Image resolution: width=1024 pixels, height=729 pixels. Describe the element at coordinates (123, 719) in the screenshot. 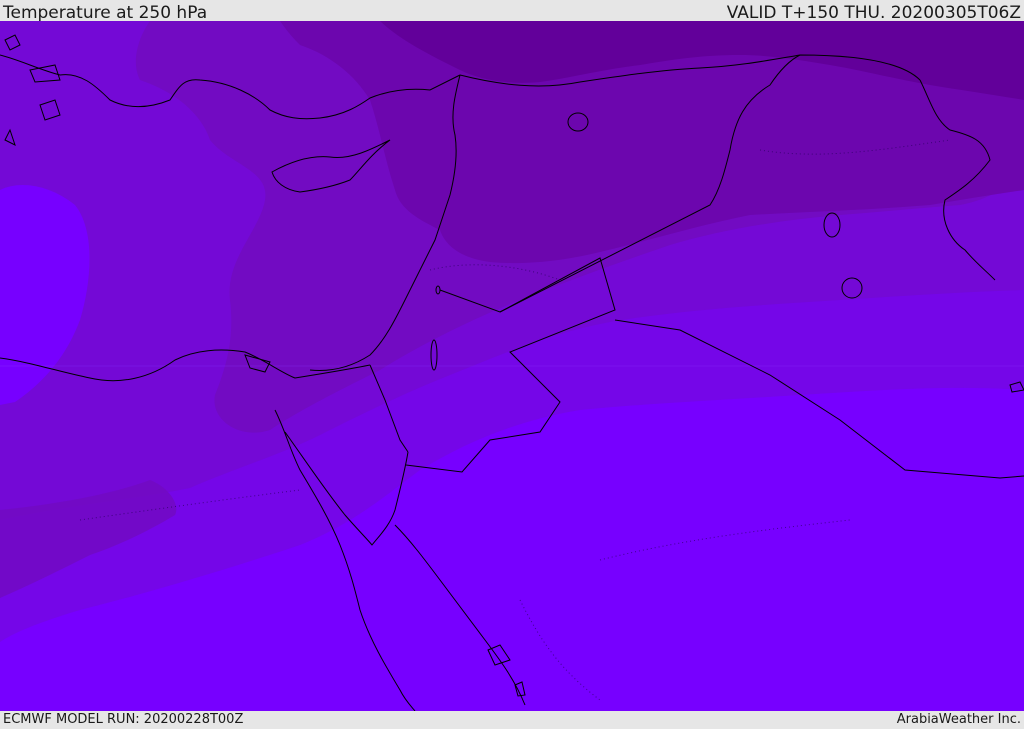

I see `model-run-label: ECMWF MODEL RUN: 20200228T00Z` at that location.